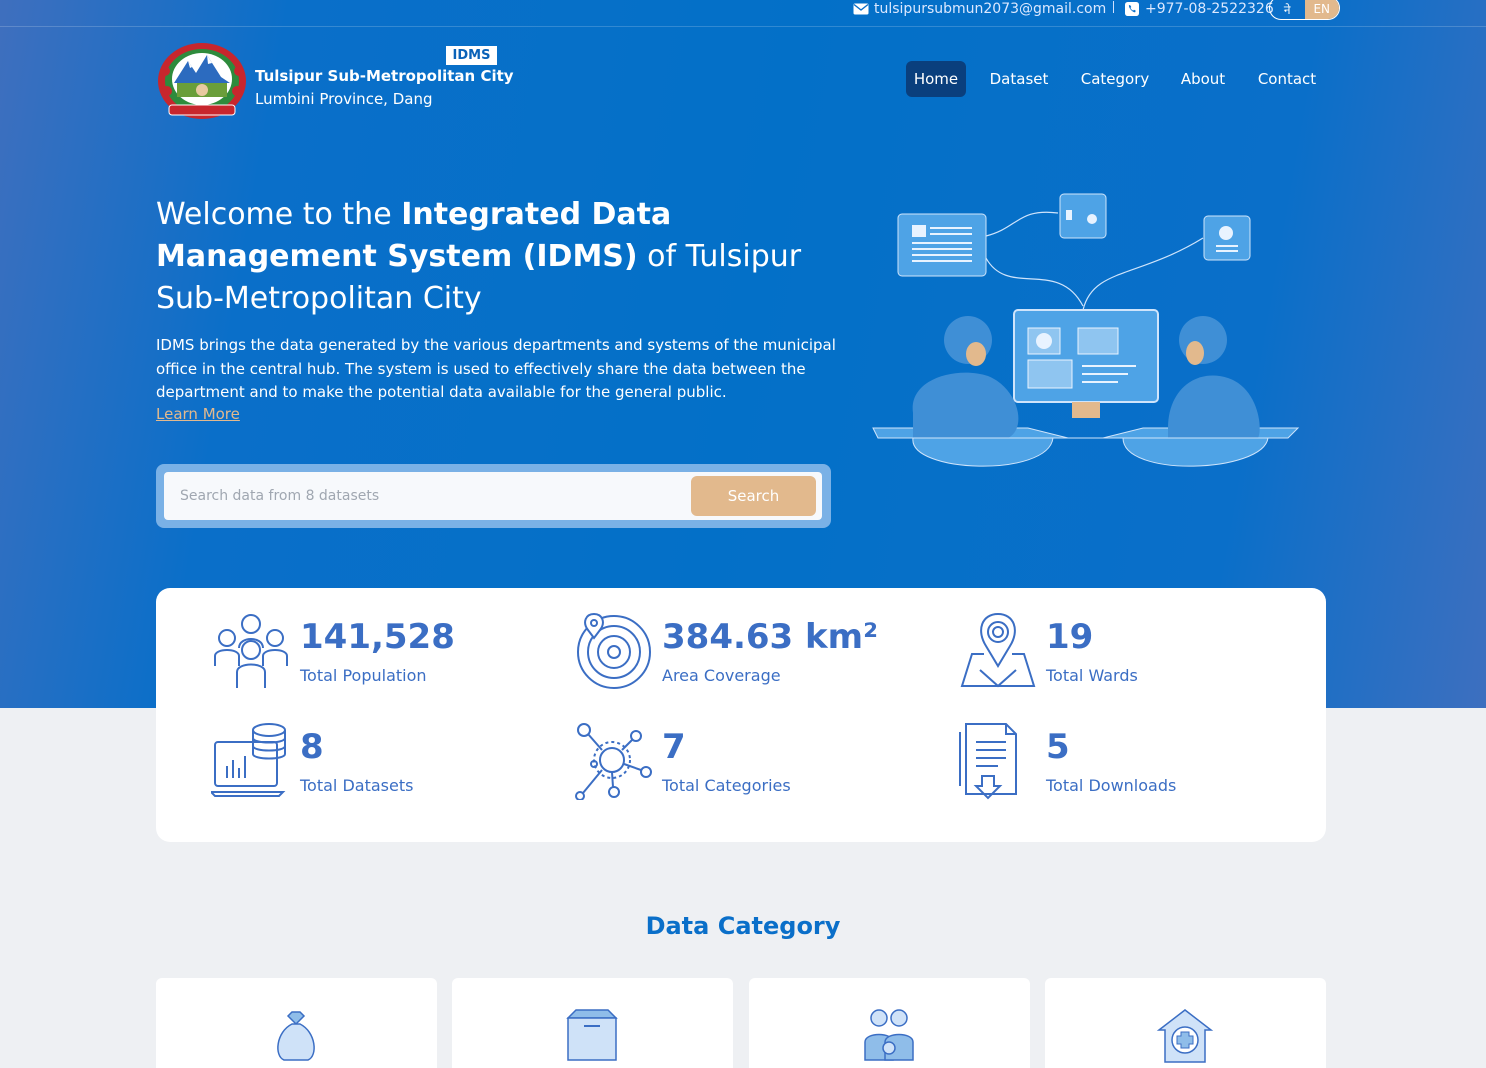 The image size is (1486, 1068). I want to click on radar-icon, so click(614, 650).